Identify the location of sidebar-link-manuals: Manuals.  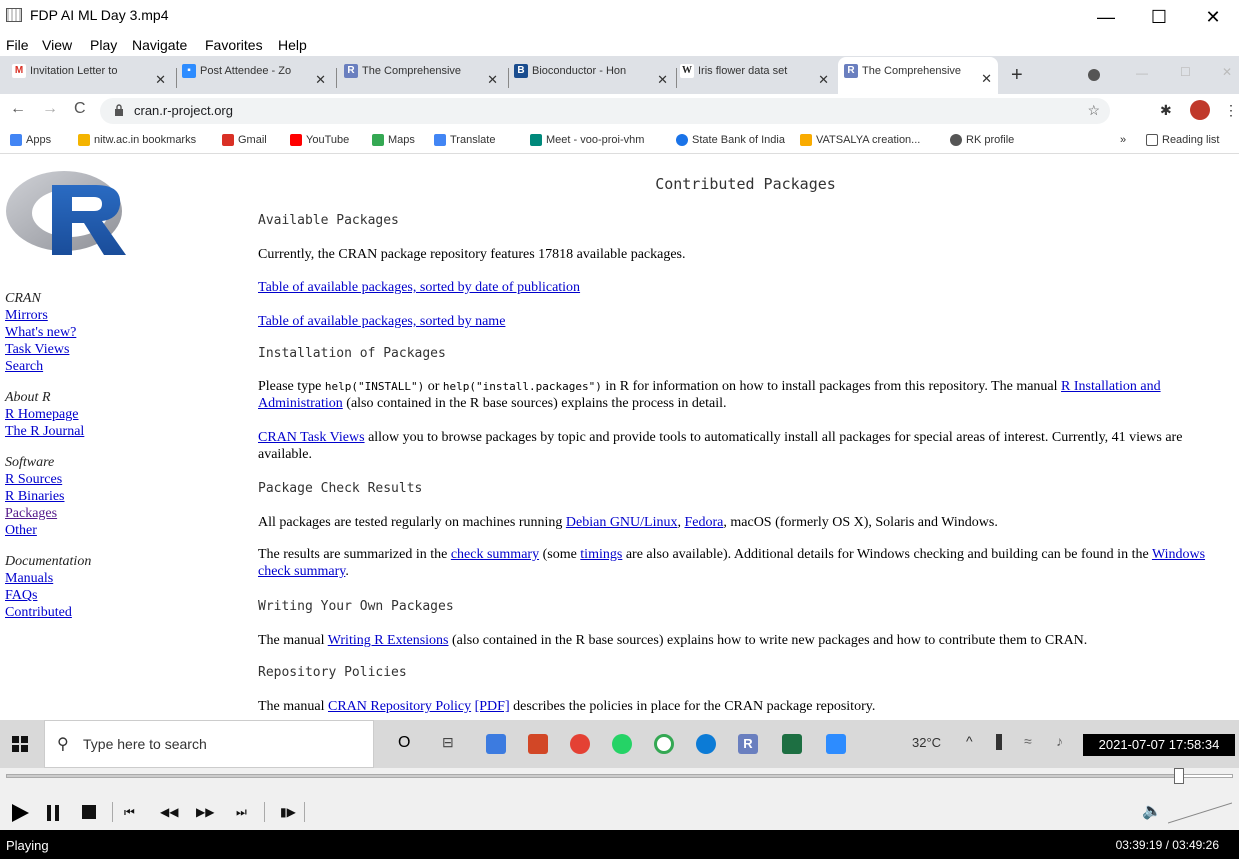
(48, 578).